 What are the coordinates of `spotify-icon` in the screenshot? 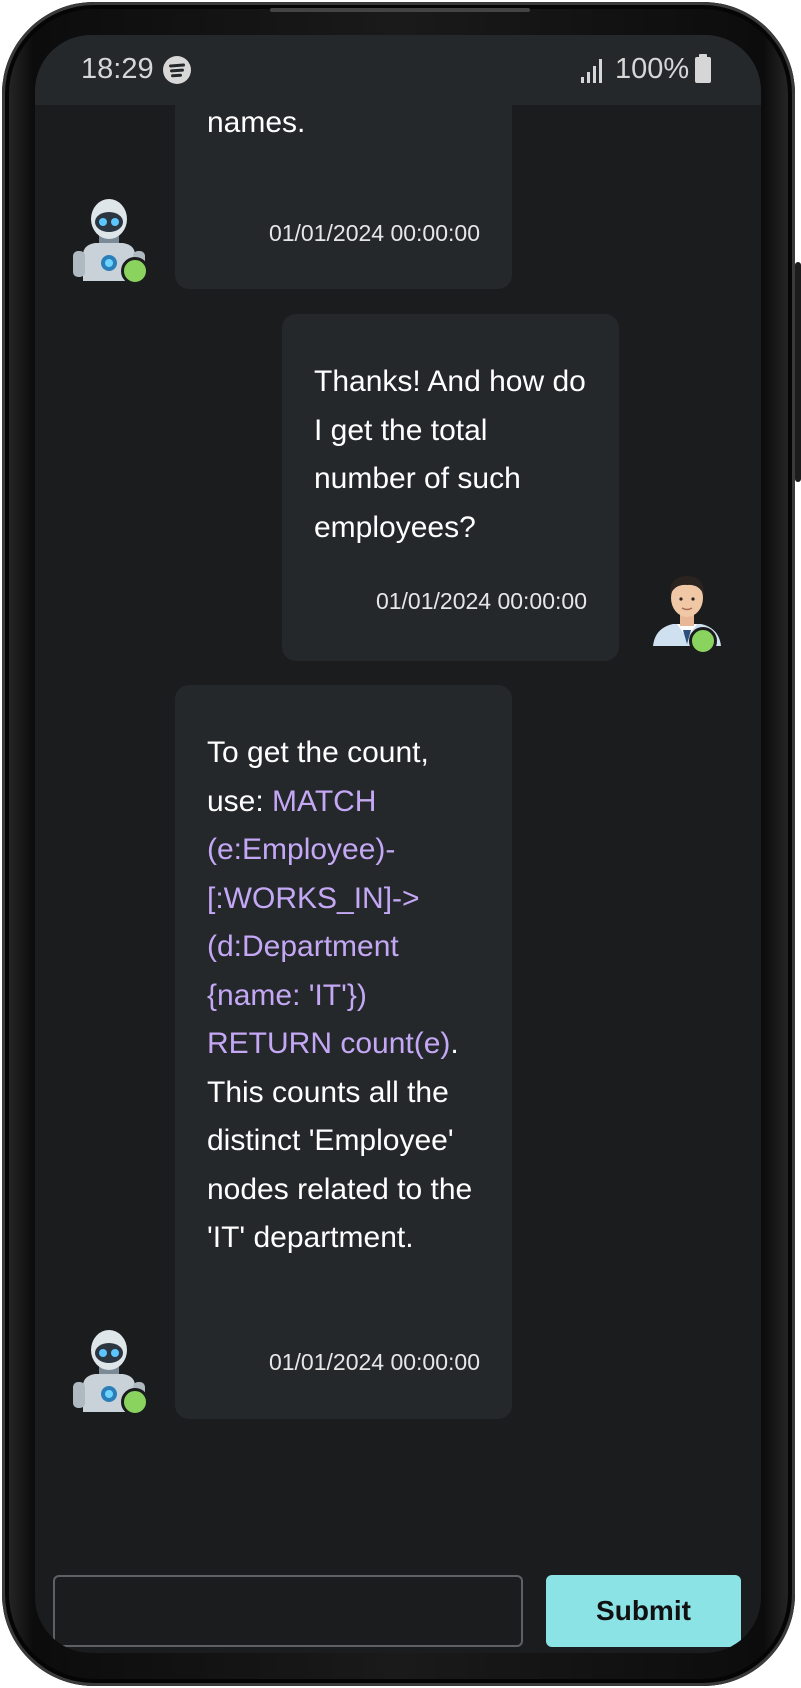 It's located at (177, 70).